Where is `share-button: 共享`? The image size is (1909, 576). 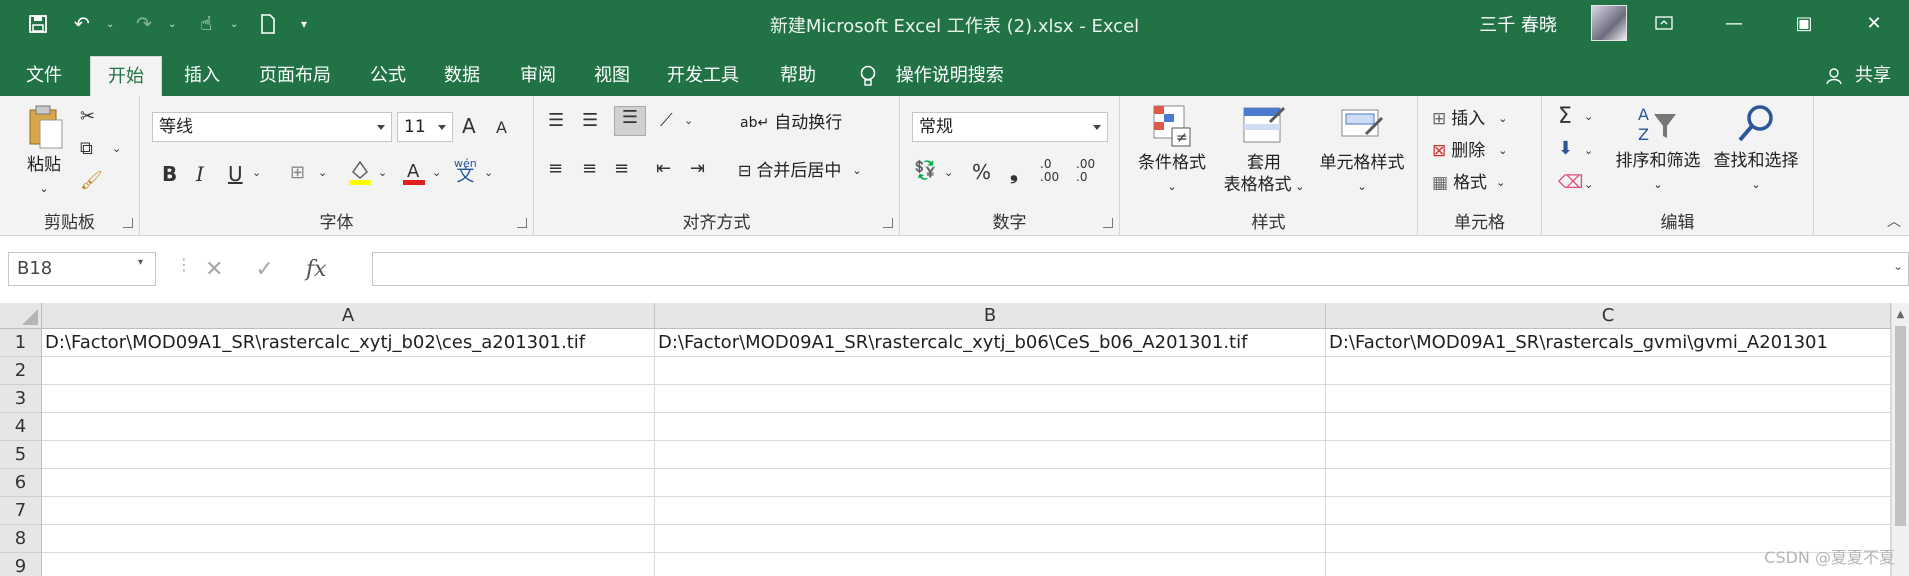 share-button: 共享 is located at coordinates (1858, 76).